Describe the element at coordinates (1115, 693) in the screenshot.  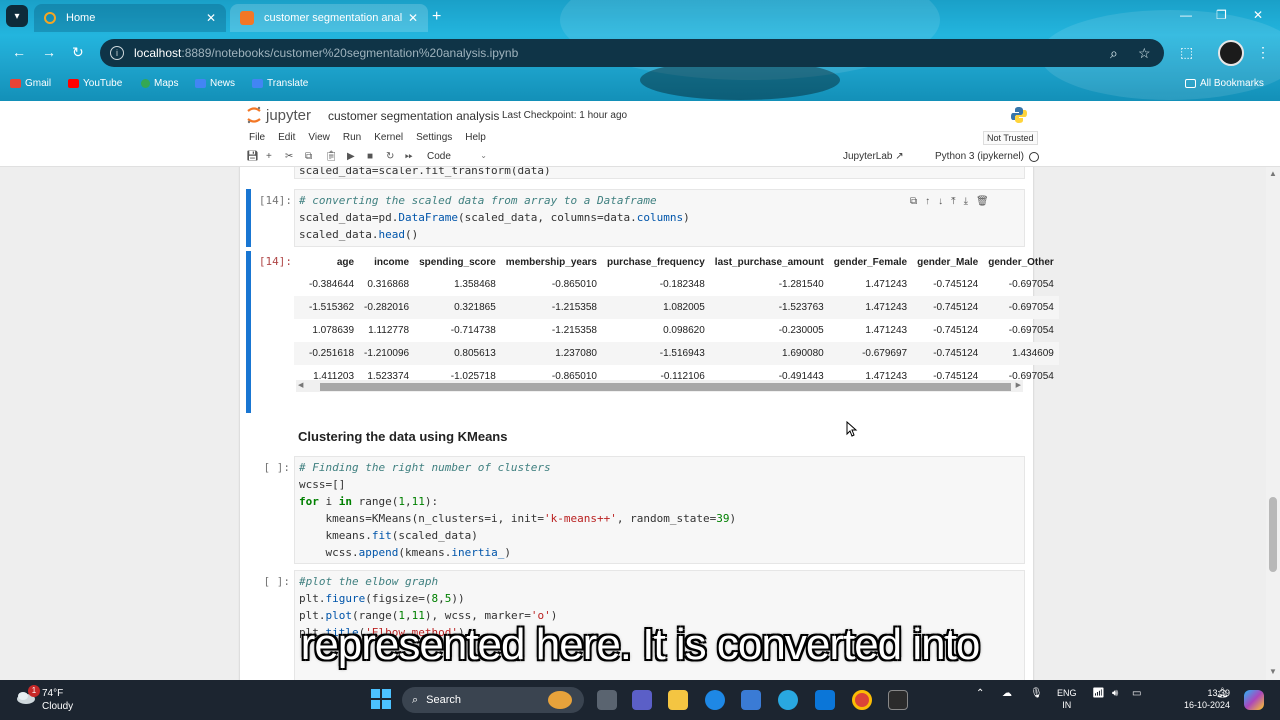
I see `volume-icon: 🔊︎` at that location.